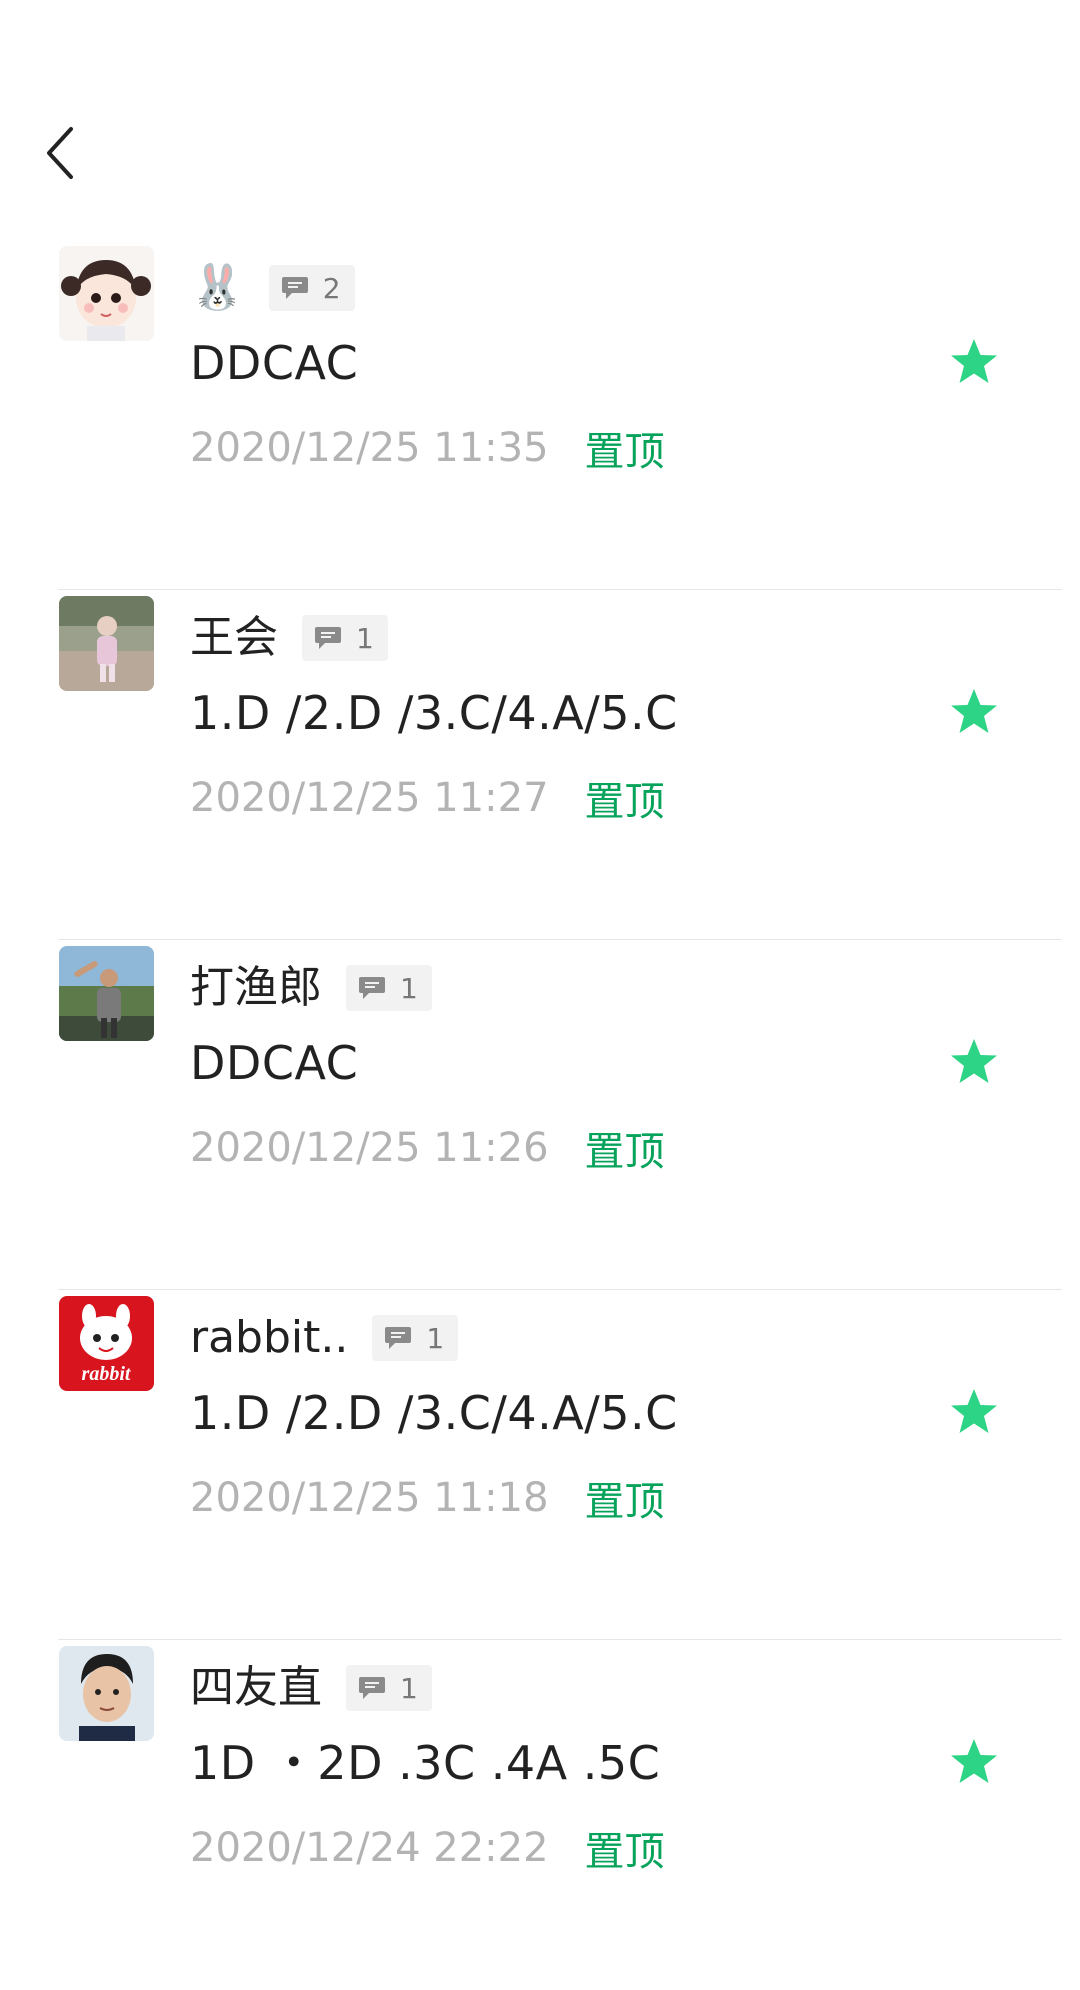 The height and width of the screenshot is (1990, 1080). I want to click on name-row: 四友直 1, so click(311, 1688).